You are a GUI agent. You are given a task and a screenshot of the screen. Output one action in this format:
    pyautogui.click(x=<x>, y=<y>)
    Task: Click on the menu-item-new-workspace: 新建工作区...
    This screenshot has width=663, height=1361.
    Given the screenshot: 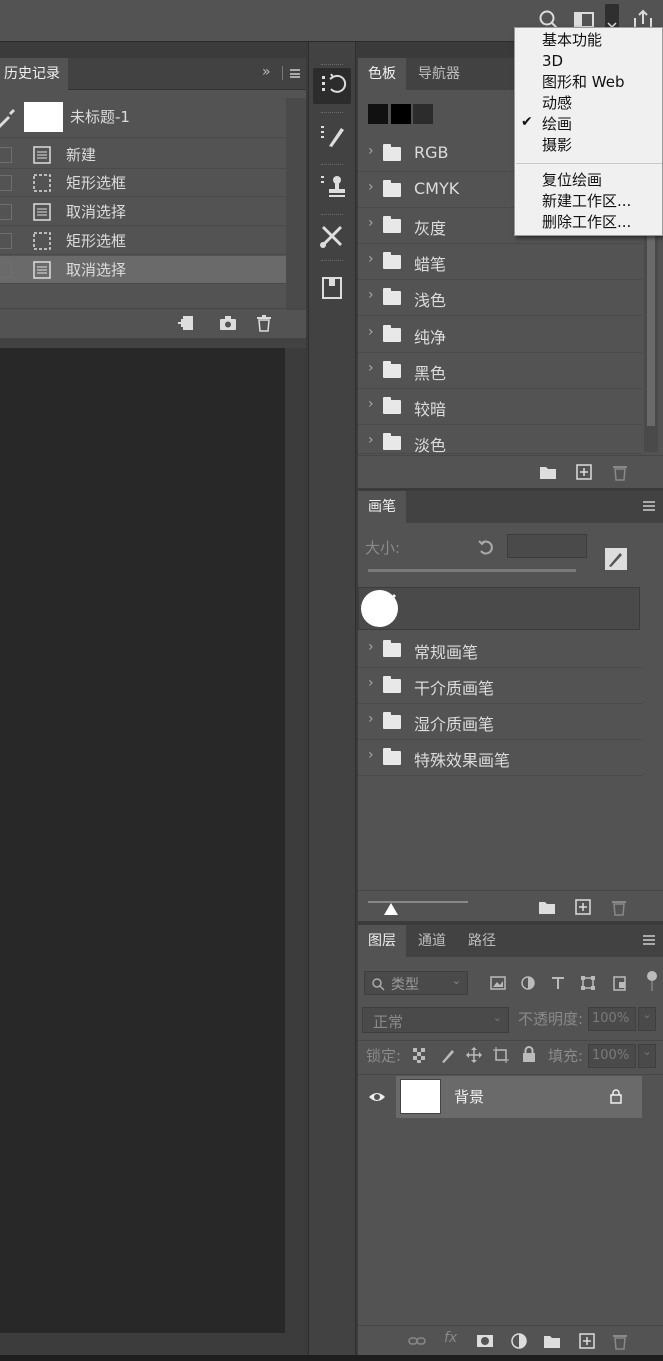 What is the action you would take?
    pyautogui.click(x=586, y=201)
    